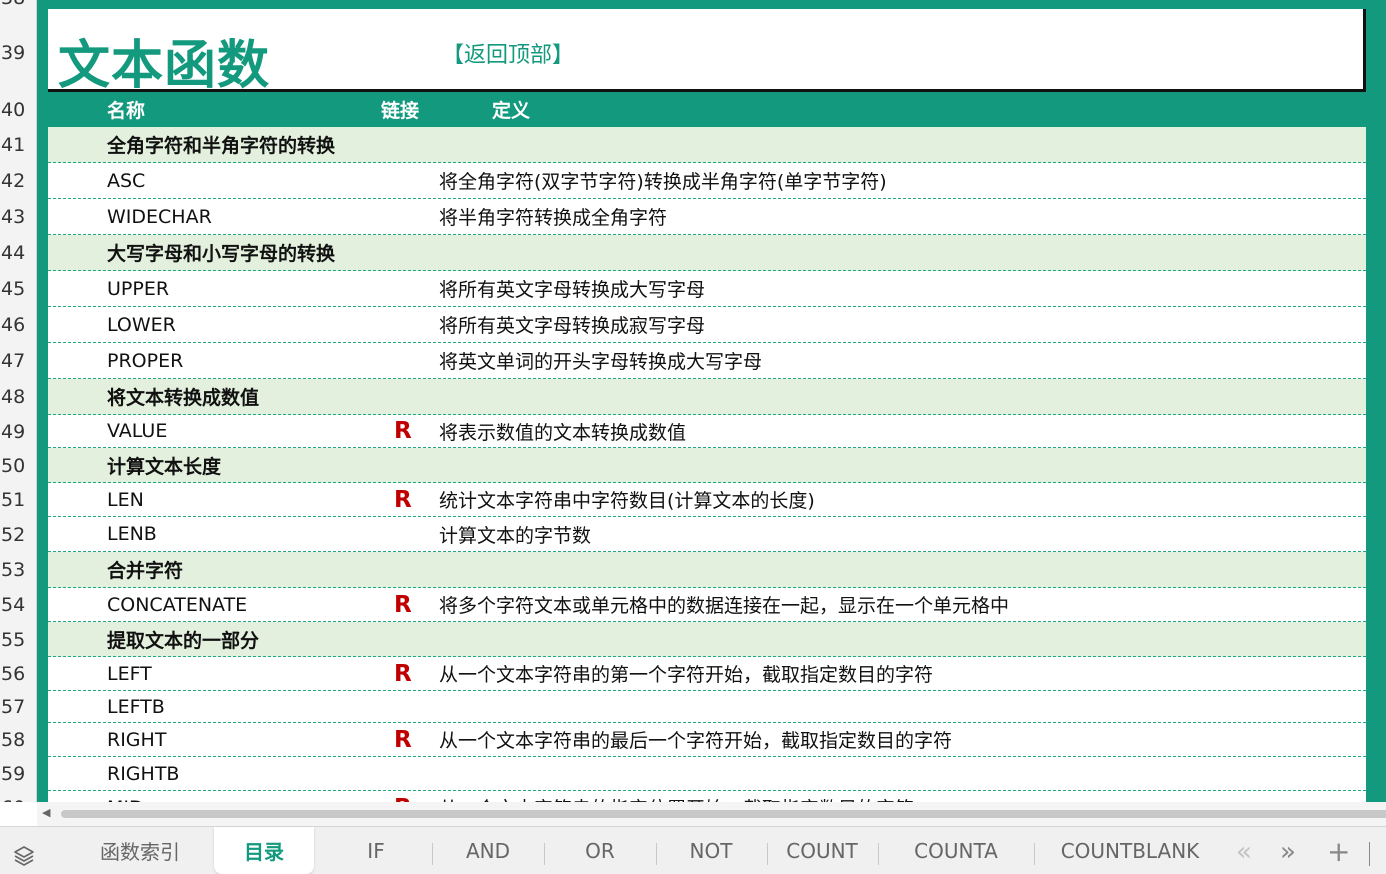 The image size is (1386, 874). Describe the element at coordinates (676, 796) in the screenshot. I see `definition-cell: 从一个文本字符串的指定位置开始，截取指定数目的字符` at that location.